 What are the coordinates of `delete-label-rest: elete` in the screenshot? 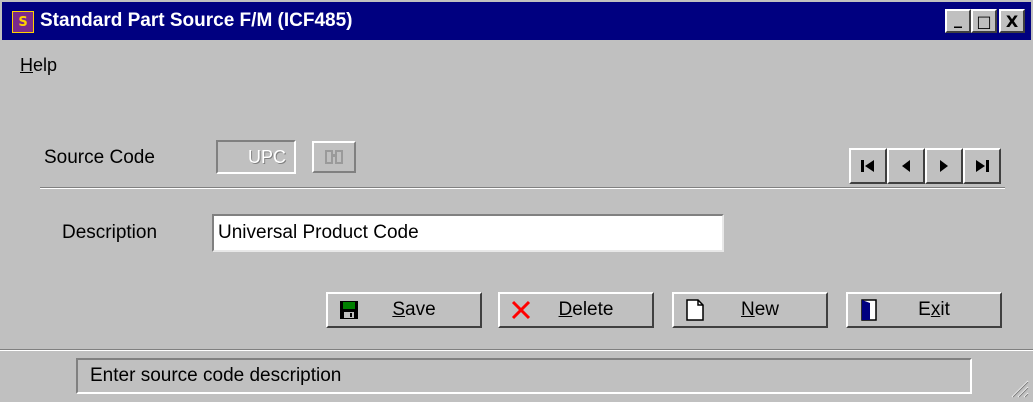 It's located at (593, 309).